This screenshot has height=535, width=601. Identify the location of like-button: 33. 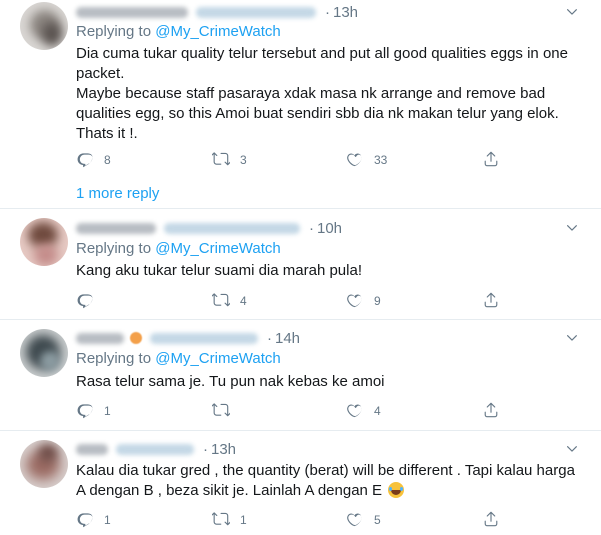
(366, 159).